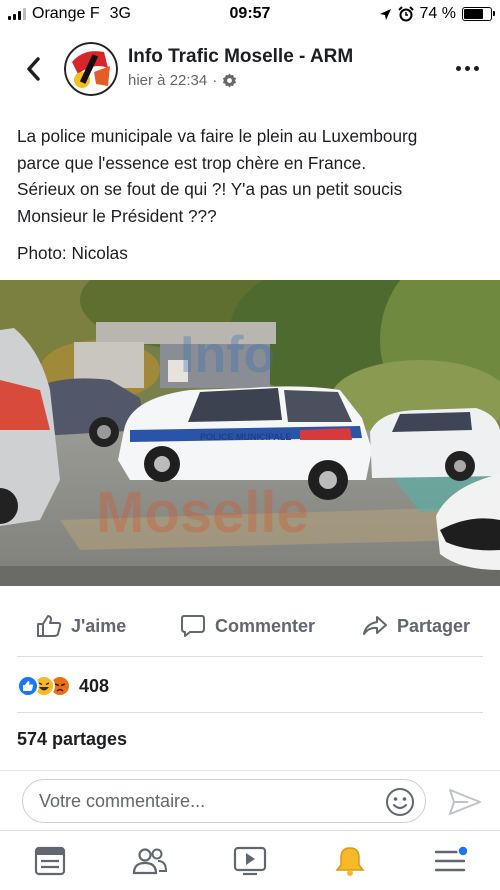 This screenshot has height=890, width=500. Describe the element at coordinates (167, 80) in the screenshot. I see `post-timestamp: hier à 22:34` at that location.